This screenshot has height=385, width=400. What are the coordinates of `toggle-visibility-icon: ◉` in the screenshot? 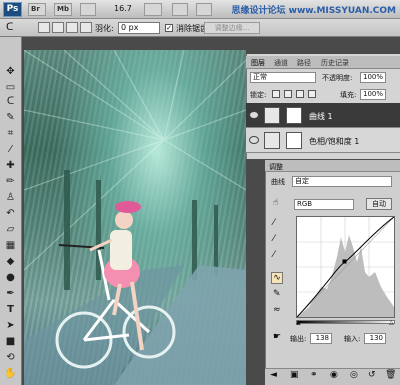 It's located at (334, 375).